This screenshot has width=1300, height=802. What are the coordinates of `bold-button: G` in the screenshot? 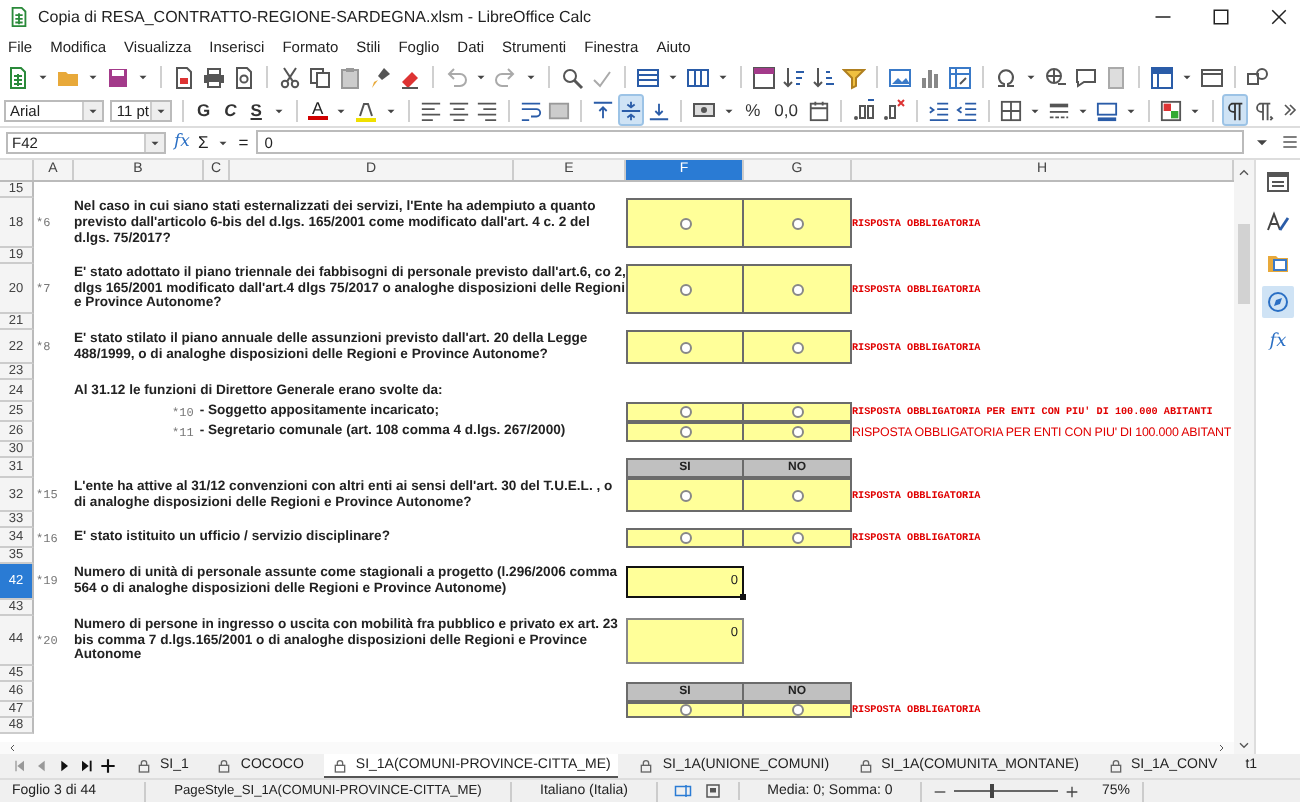 It's located at (204, 110).